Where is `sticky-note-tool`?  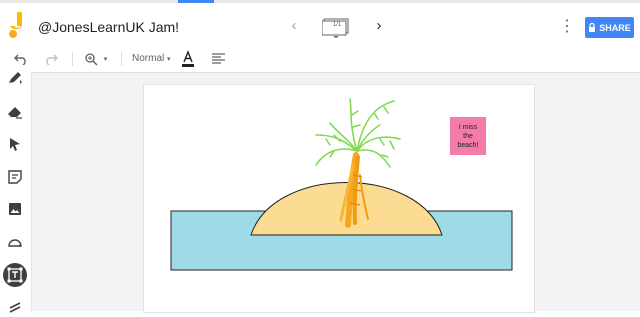
sticky-note-tool is located at coordinates (15, 177).